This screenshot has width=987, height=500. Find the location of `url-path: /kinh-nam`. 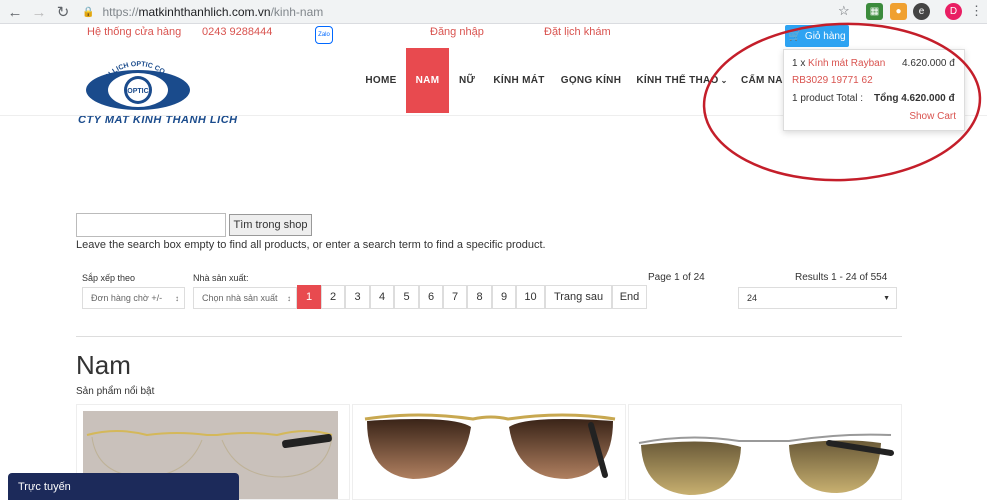

url-path: /kinh-nam is located at coordinates (297, 12).